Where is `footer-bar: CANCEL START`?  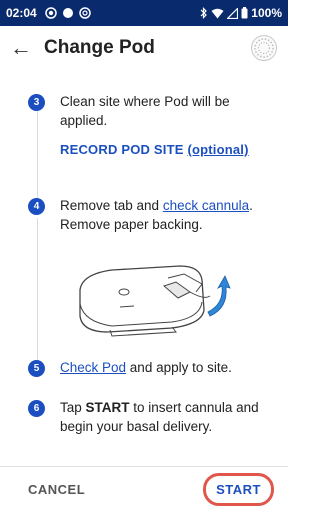 footer-bar: CANCEL START is located at coordinates (144, 488).